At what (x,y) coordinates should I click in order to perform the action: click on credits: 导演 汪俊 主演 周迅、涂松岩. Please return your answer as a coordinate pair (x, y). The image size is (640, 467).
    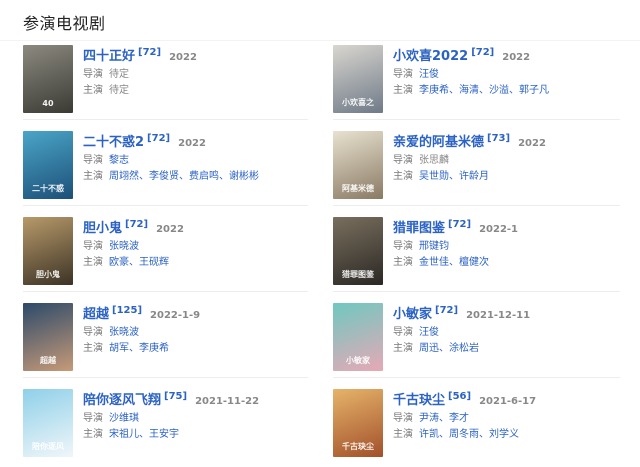
    Looking at the image, I should click on (513, 341).